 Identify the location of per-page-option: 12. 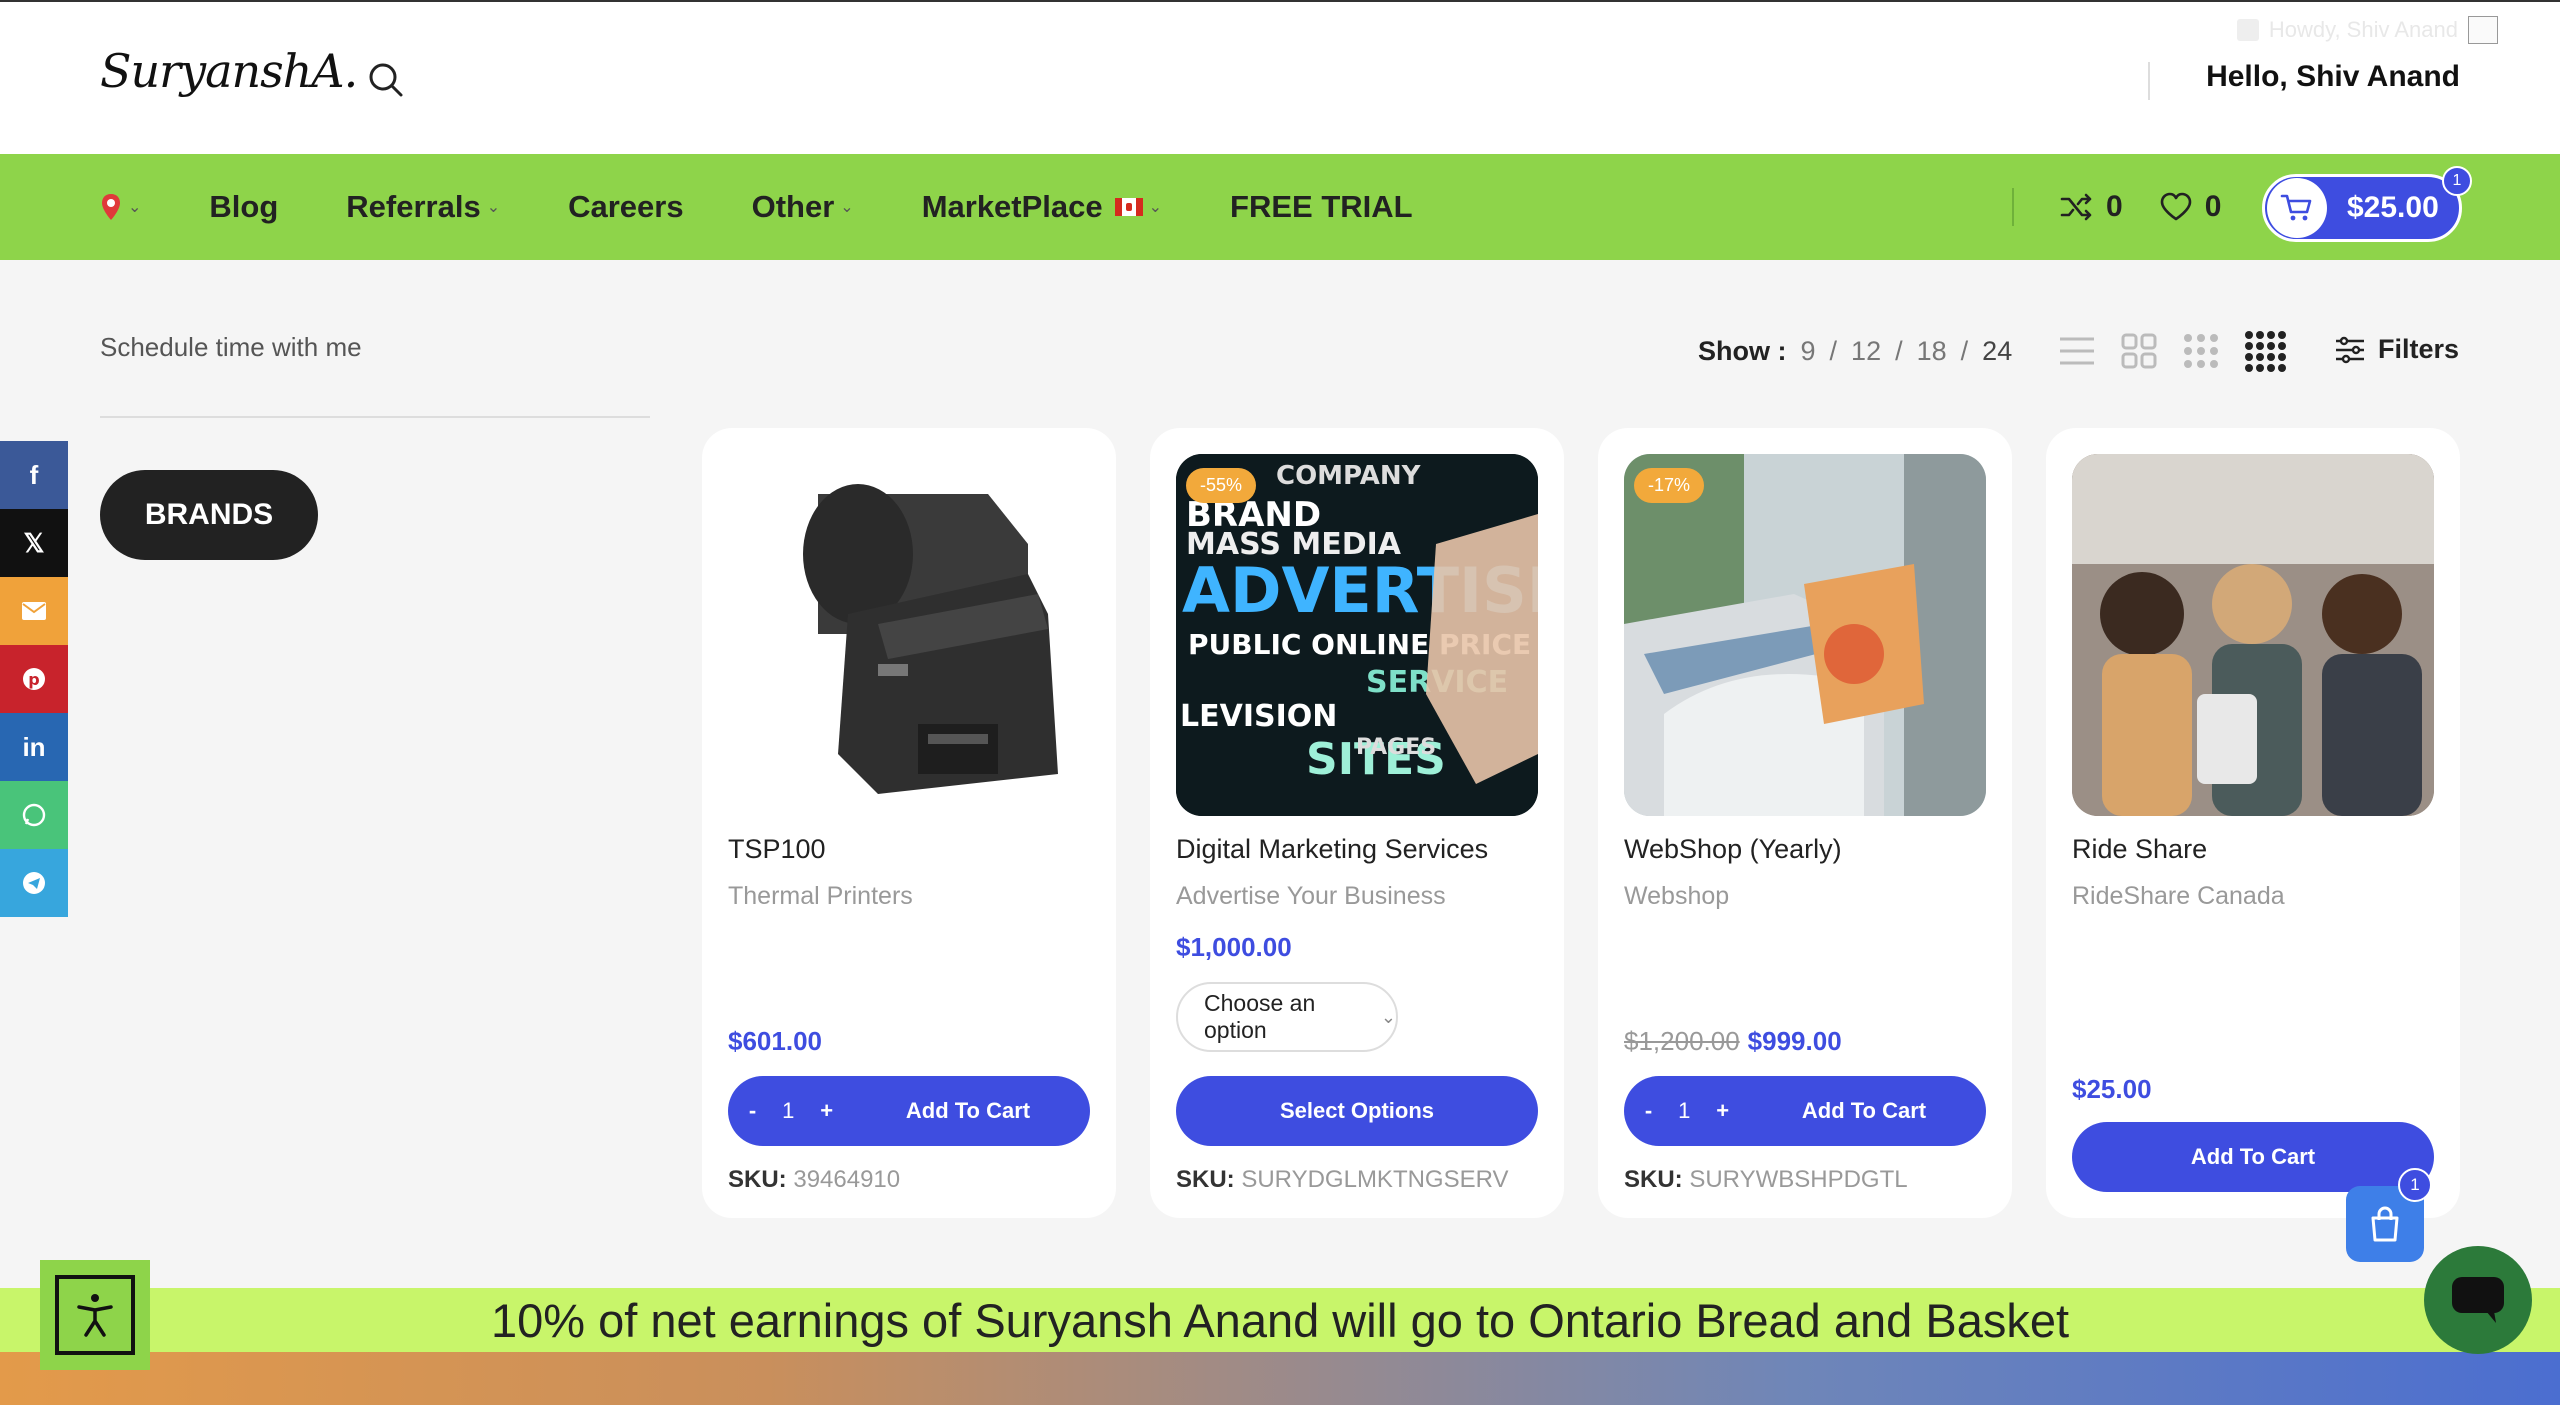
(1866, 351).